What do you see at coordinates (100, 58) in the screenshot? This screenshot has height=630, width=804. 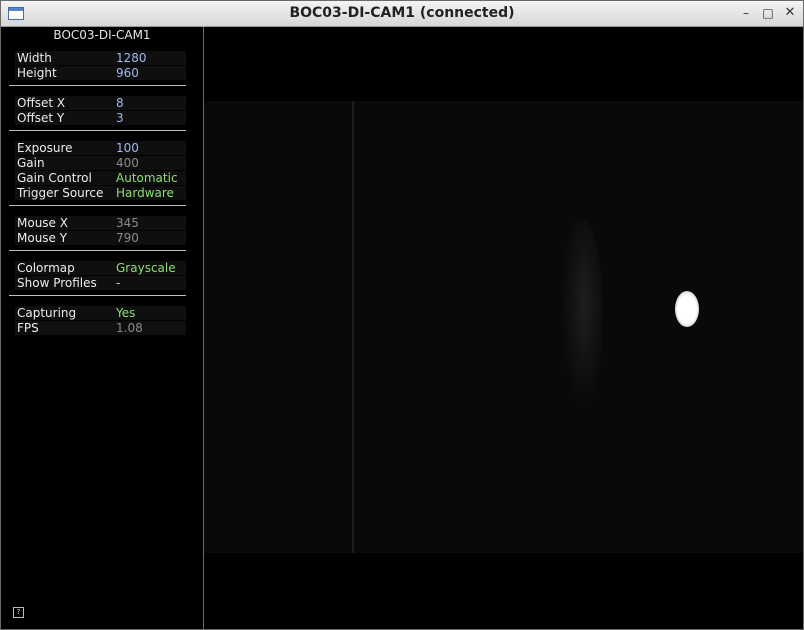 I see `property-row: Width 1280` at bounding box center [100, 58].